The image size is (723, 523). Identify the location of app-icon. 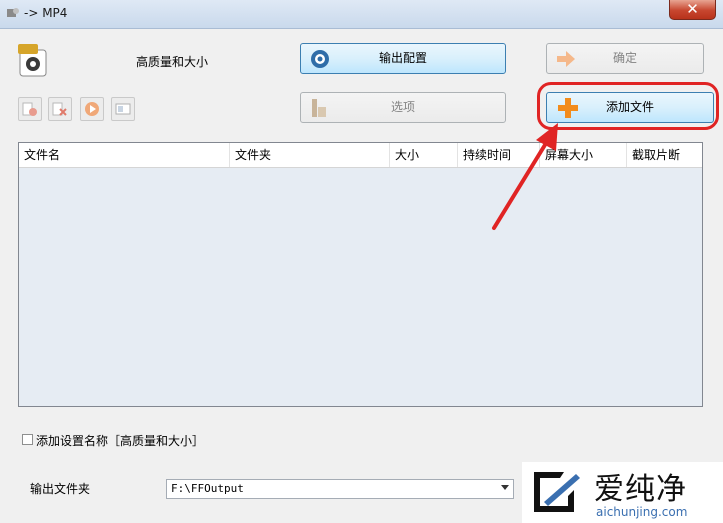
(13, 12).